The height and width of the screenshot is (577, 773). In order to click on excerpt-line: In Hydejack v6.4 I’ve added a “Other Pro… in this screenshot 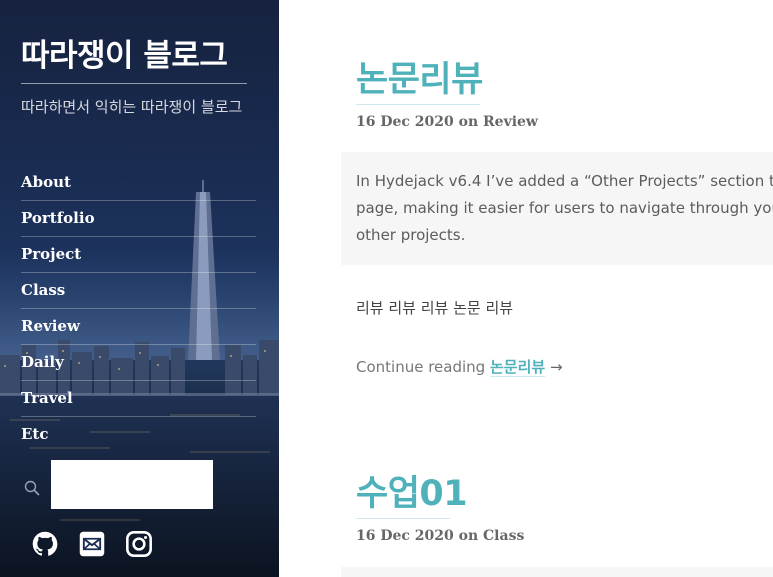, I will do `click(564, 181)`.